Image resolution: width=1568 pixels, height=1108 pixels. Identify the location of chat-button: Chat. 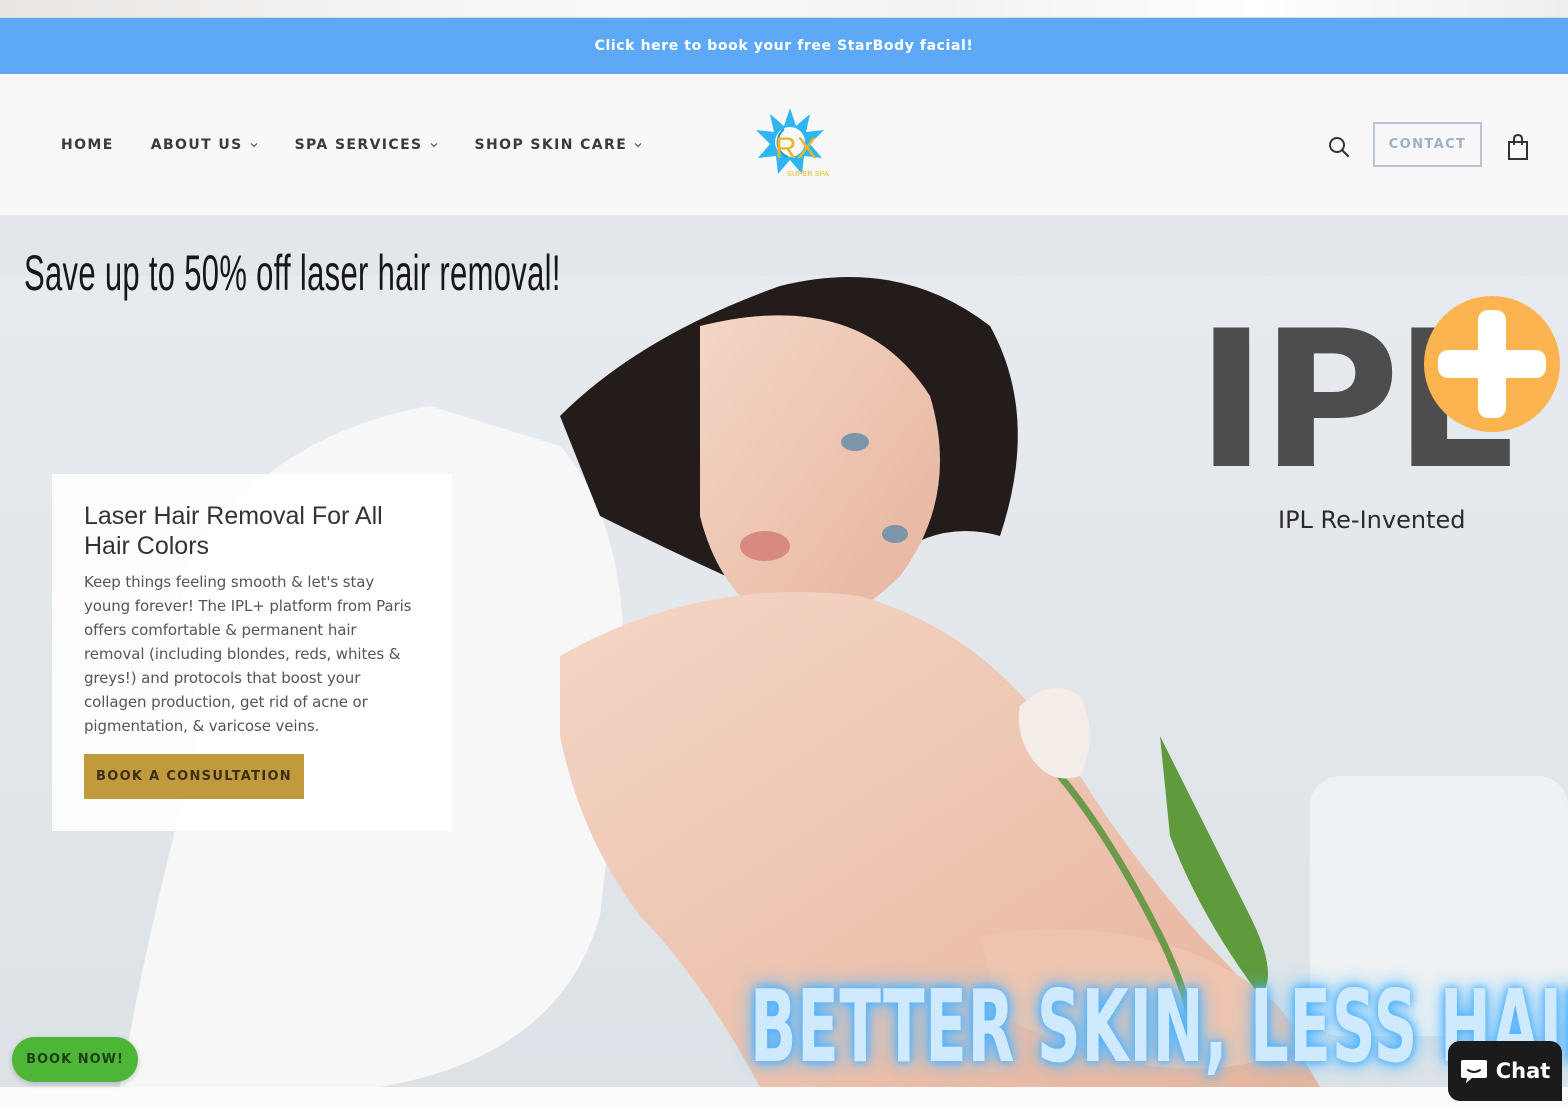
(1505, 1071).